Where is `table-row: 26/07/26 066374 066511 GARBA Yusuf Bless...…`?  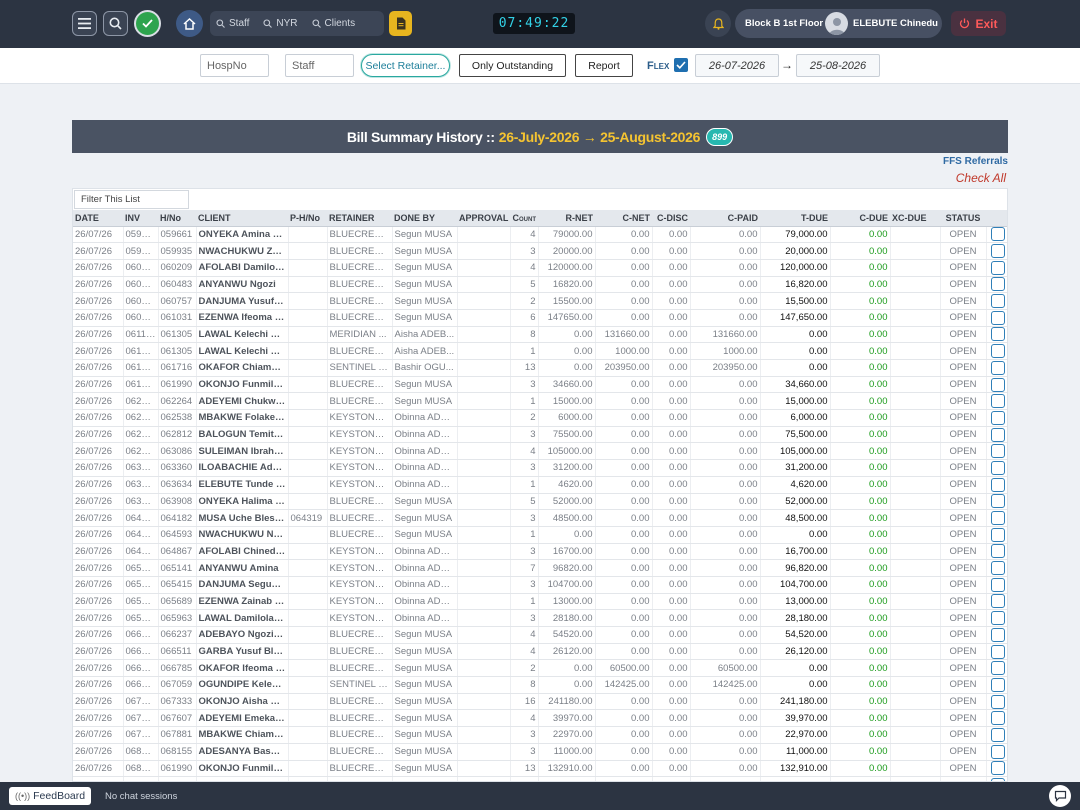
table-row: 26/07/26 066374 066511 GARBA Yusuf Bless...… is located at coordinates (540, 652).